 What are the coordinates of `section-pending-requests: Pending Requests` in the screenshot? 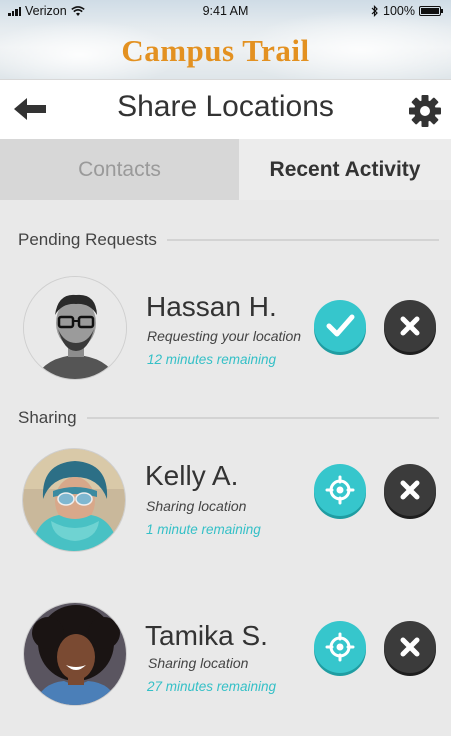 It's located at (228, 240).